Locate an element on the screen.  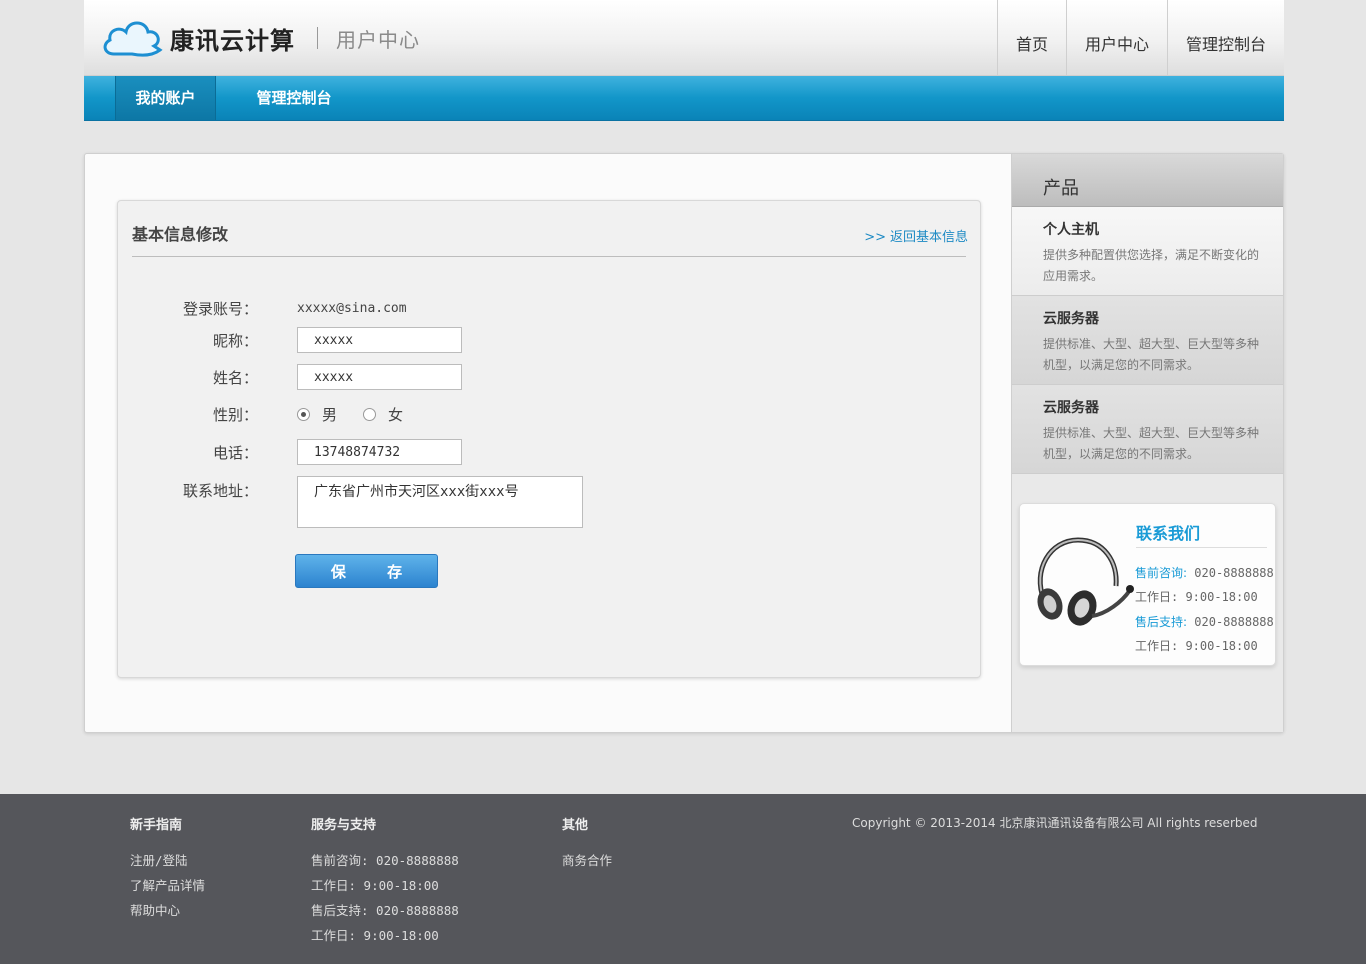
menu-console: 管理控制台 is located at coordinates (294, 98).